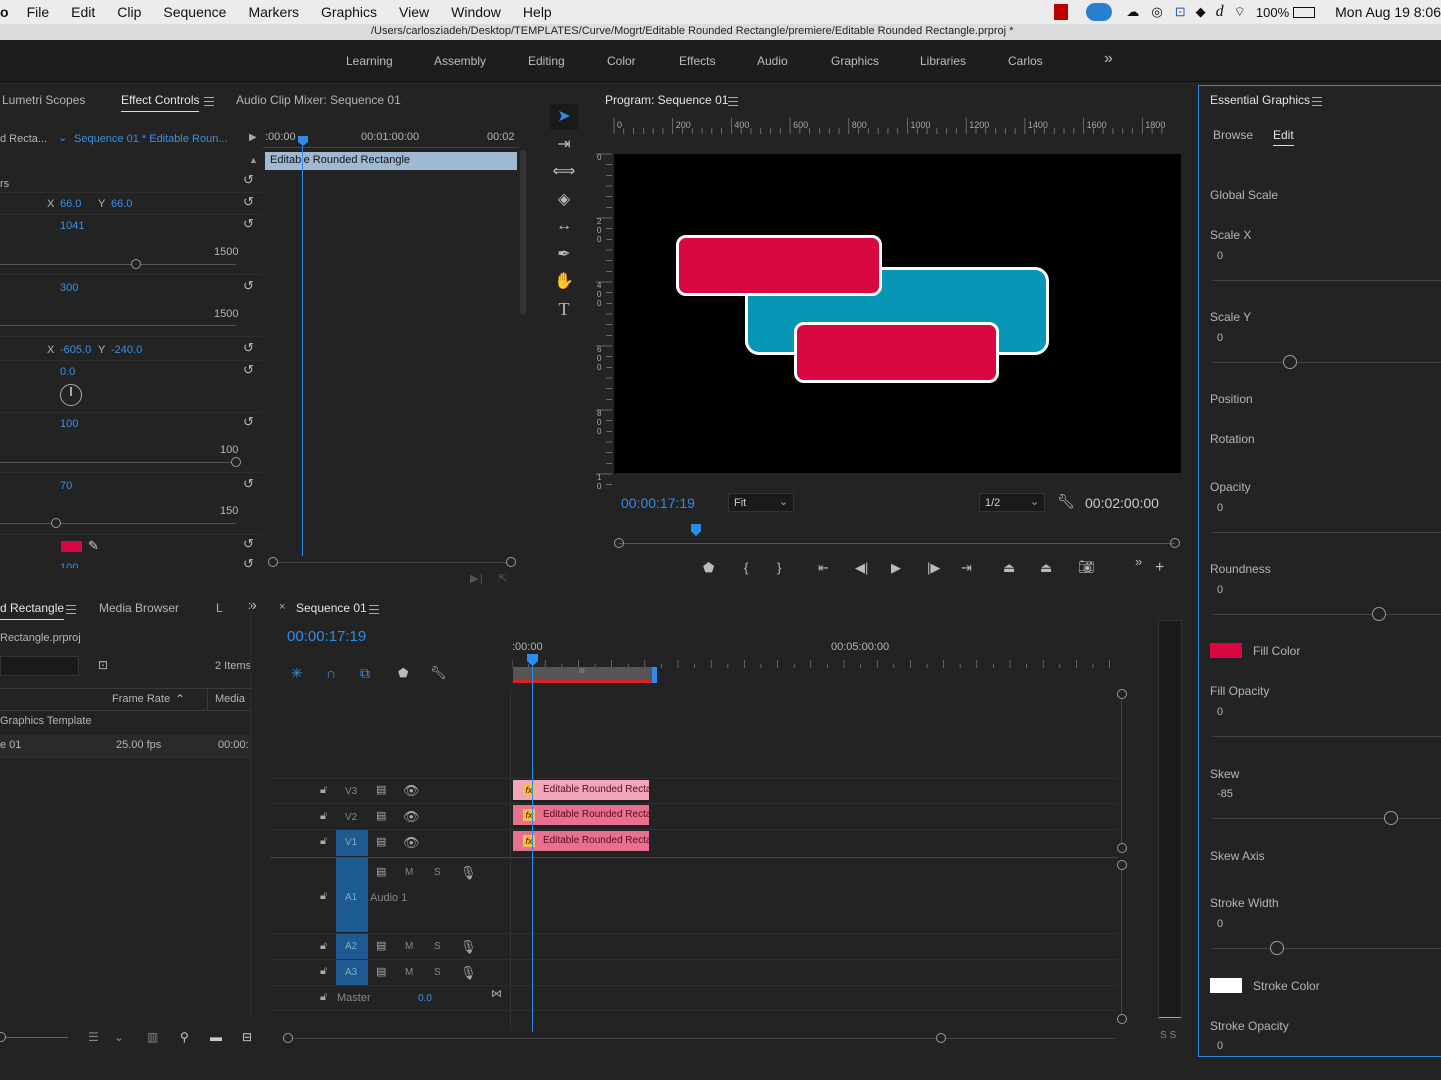 The image size is (1441, 1080). I want to click on app-menu: o, so click(4, 12).